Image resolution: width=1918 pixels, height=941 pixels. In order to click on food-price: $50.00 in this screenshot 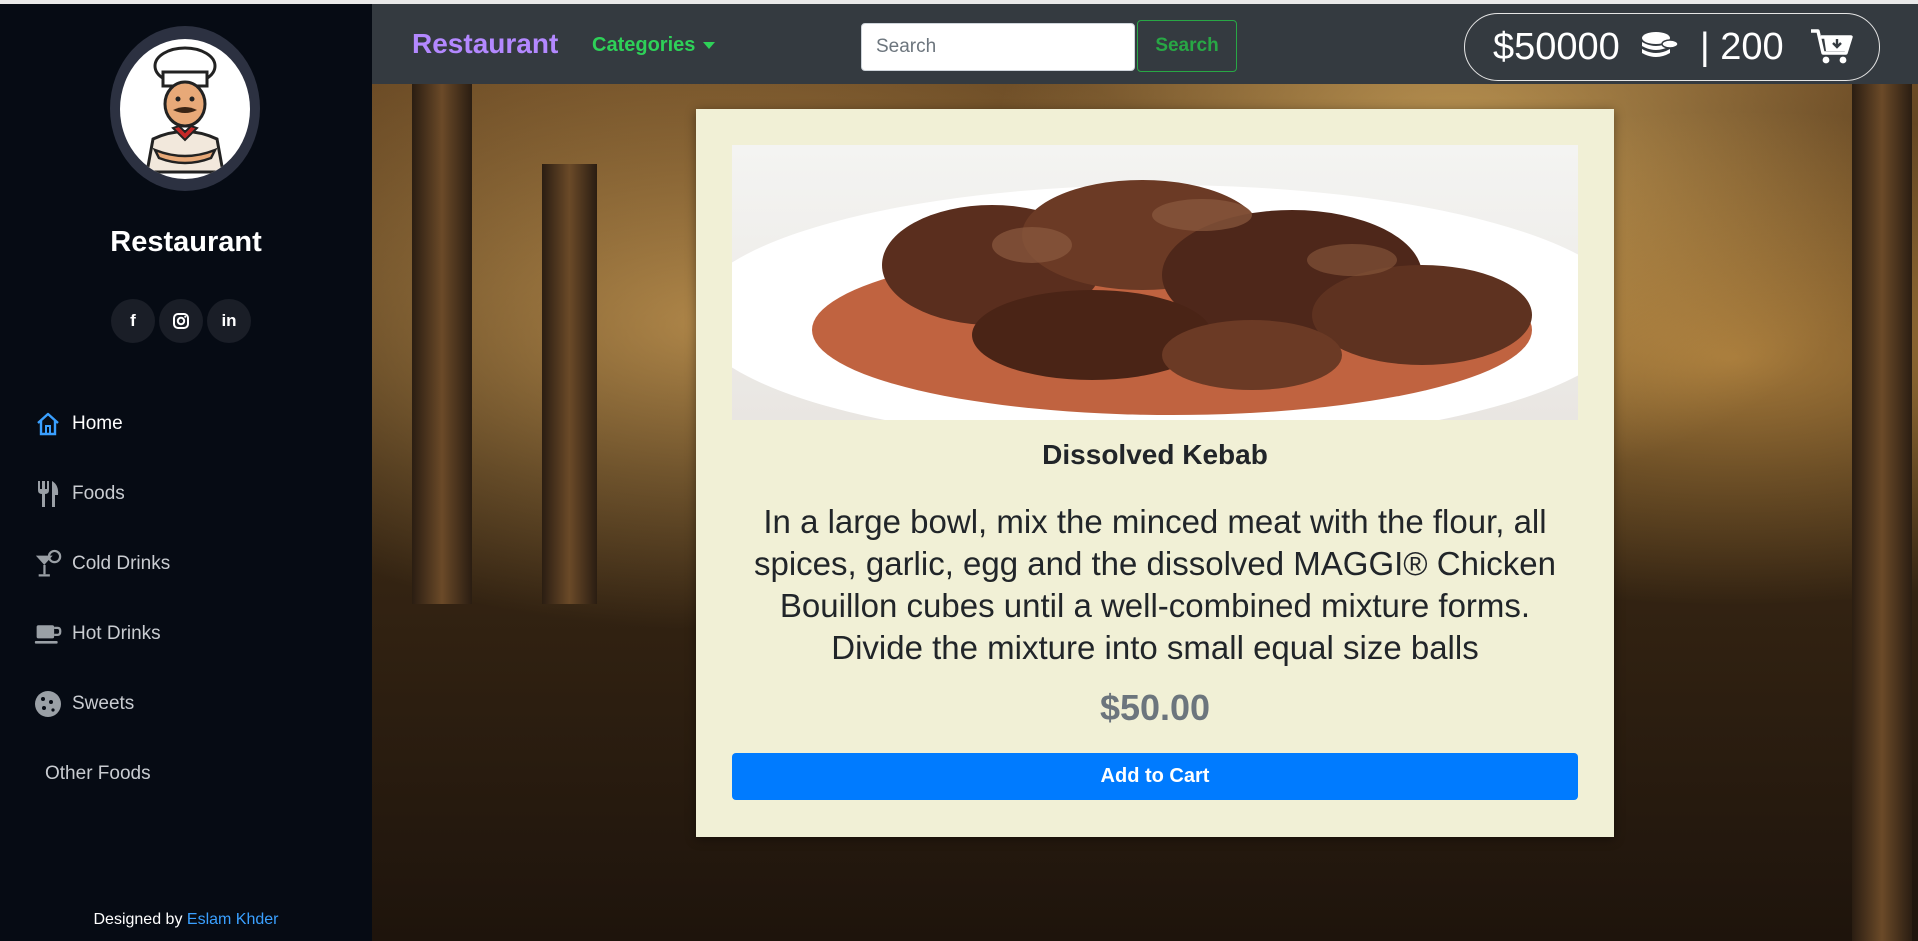, I will do `click(1155, 707)`.